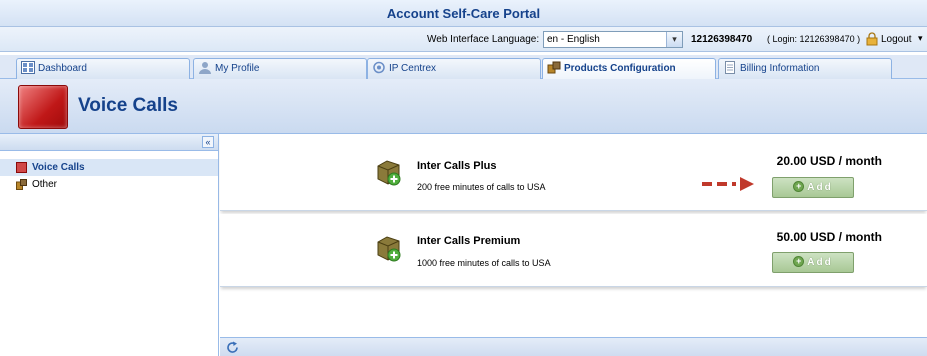 This screenshot has height=356, width=927. What do you see at coordinates (469, 241) in the screenshot?
I see `product-name: Inter Calls Premium` at bounding box center [469, 241].